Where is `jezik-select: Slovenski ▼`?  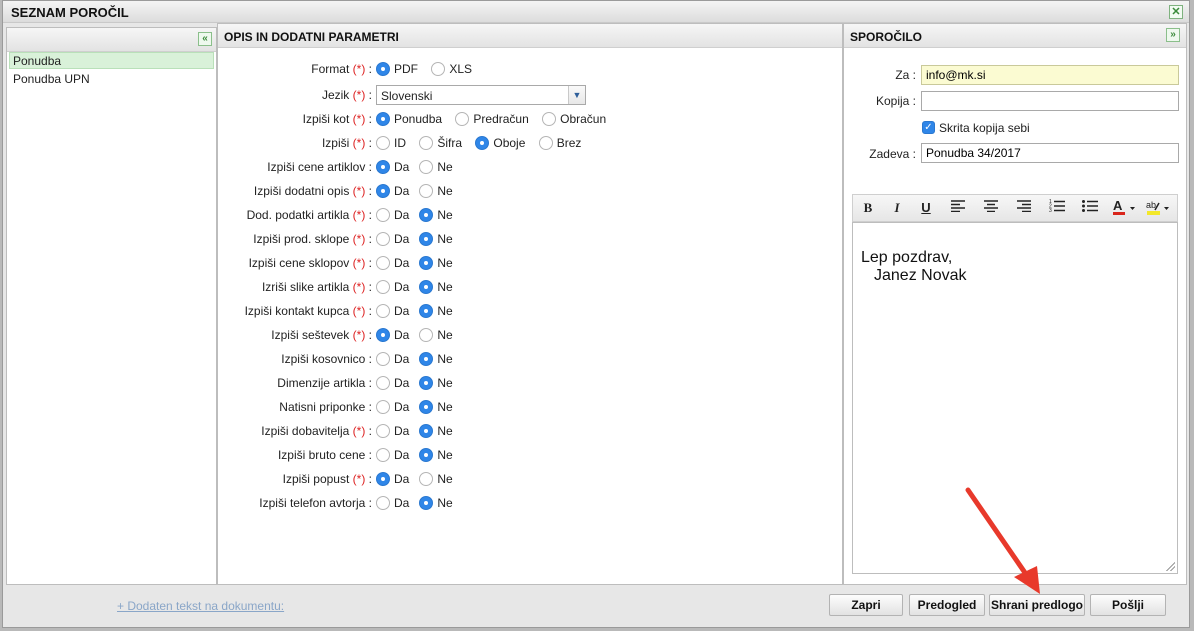
jezik-select: Slovenski ▼ is located at coordinates (481, 95).